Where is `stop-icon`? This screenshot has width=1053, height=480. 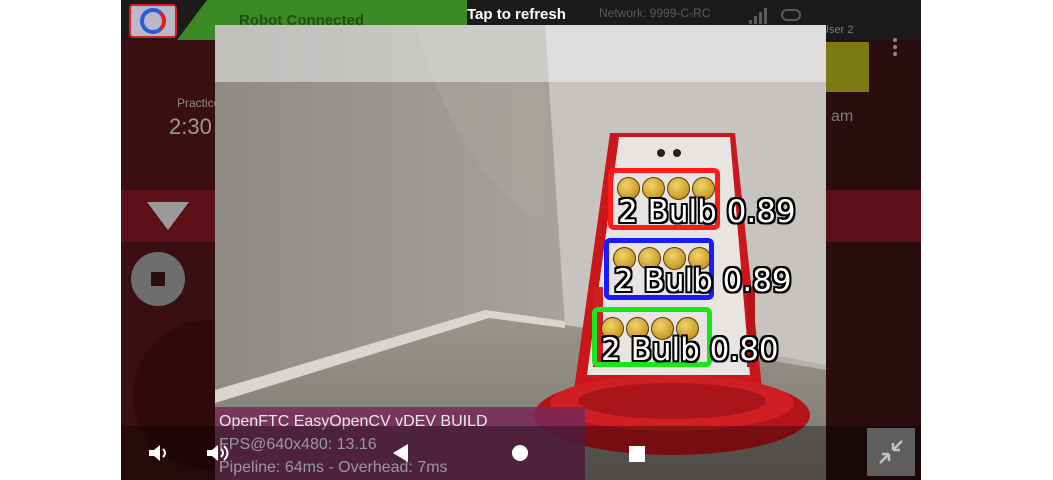 stop-icon is located at coordinates (158, 279).